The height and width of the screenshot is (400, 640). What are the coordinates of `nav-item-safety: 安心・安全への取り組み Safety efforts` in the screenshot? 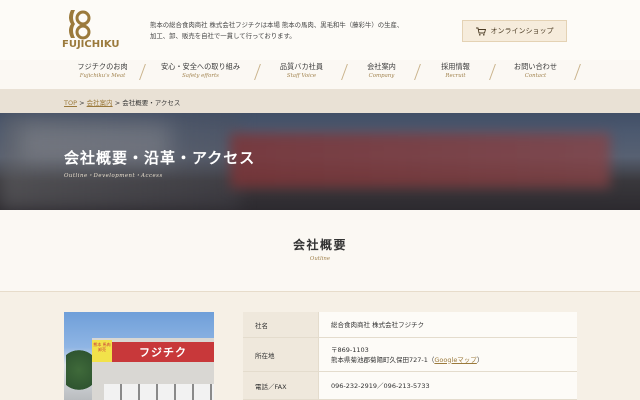 It's located at (202, 74).